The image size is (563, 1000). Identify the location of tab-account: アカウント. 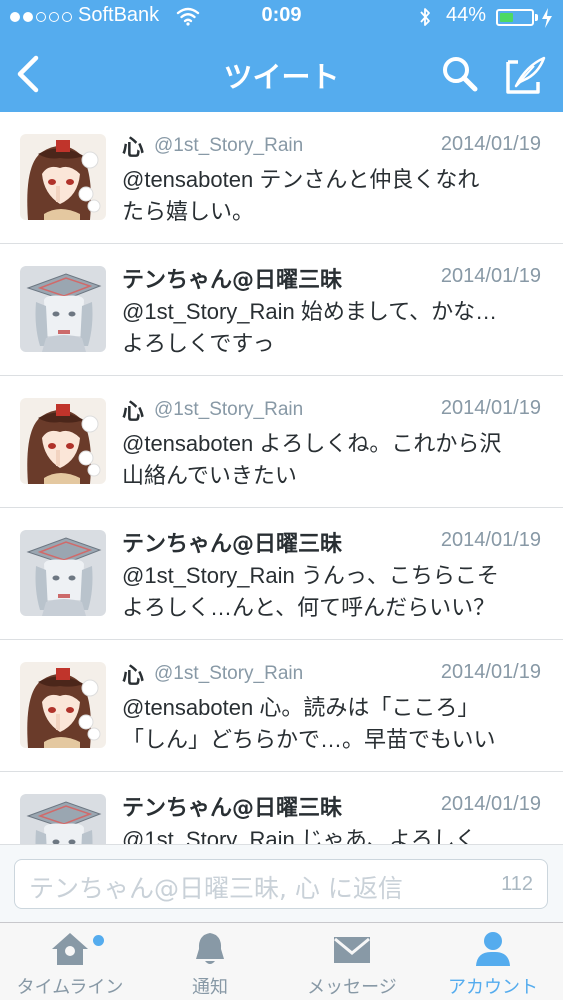
(493, 961).